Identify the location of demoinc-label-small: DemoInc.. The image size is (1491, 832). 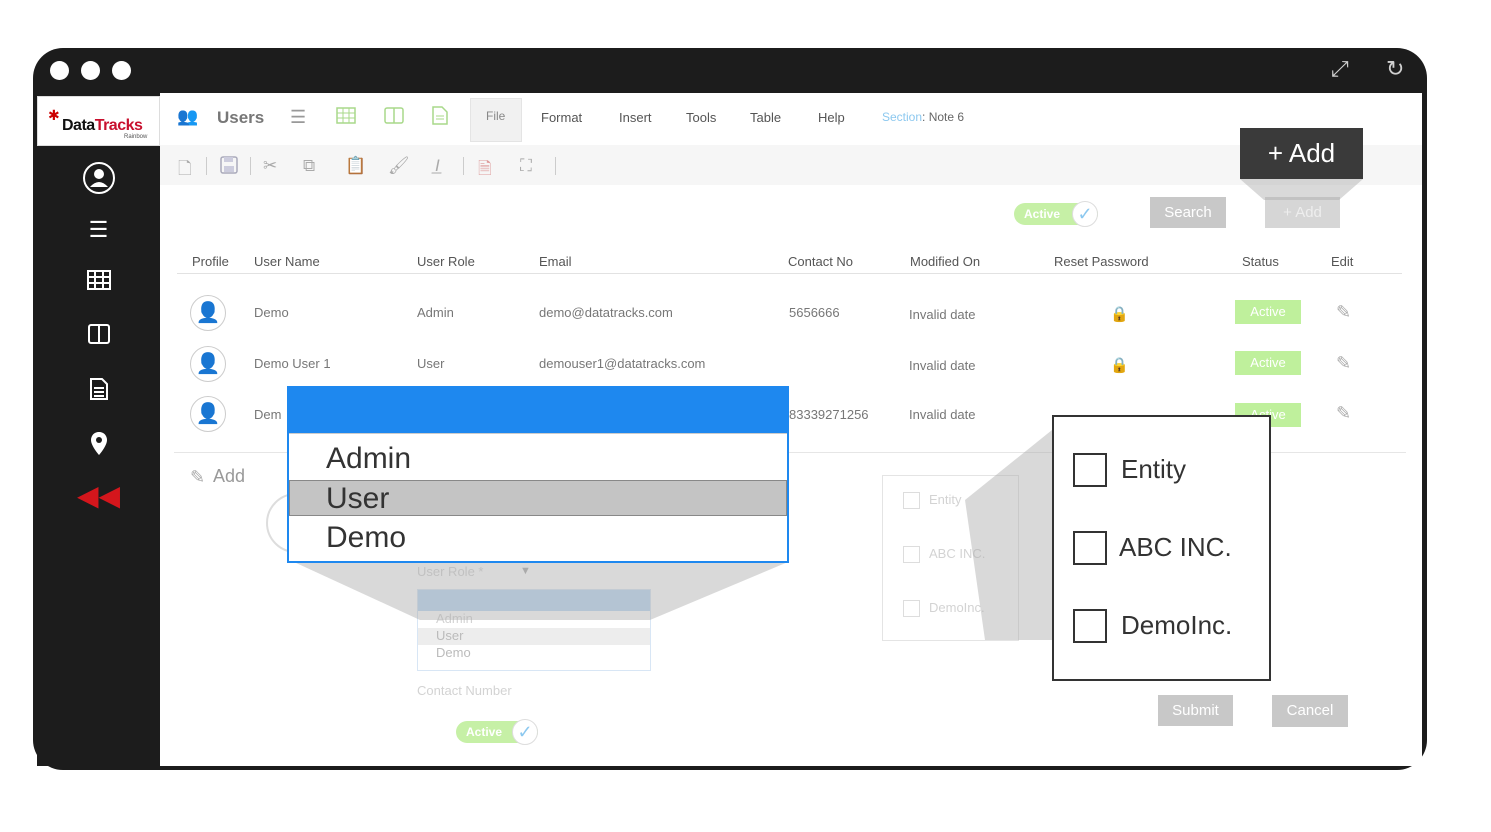
(957, 607).